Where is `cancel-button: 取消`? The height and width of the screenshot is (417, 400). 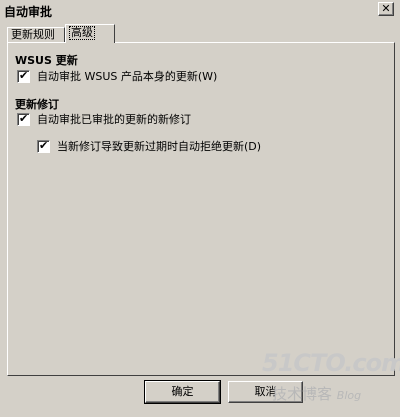
cancel-button: 取消 is located at coordinates (265, 392).